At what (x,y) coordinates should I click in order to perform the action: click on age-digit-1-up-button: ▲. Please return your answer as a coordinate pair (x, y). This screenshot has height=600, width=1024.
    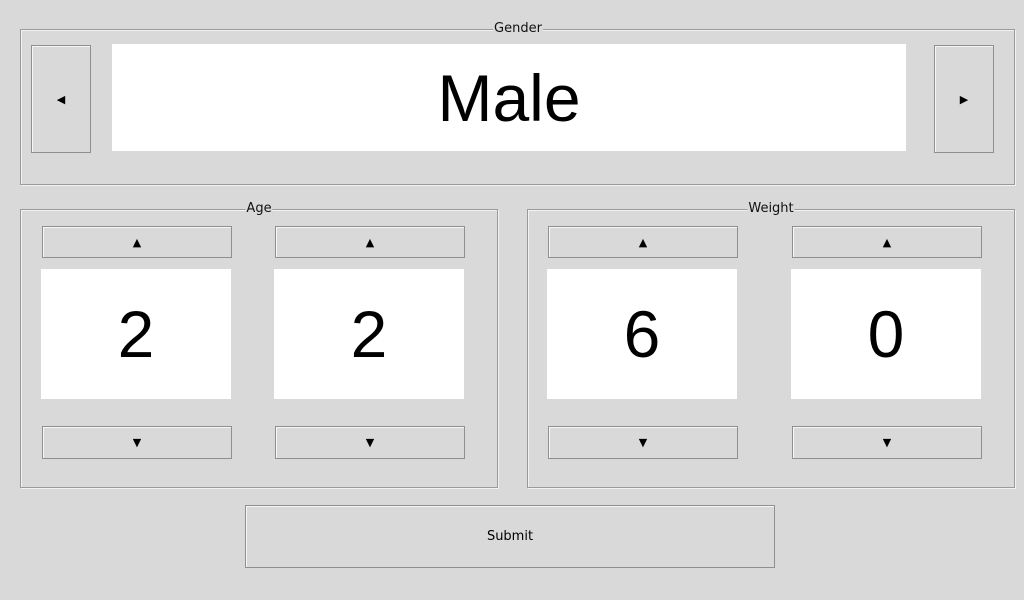
    Looking at the image, I should click on (137, 242).